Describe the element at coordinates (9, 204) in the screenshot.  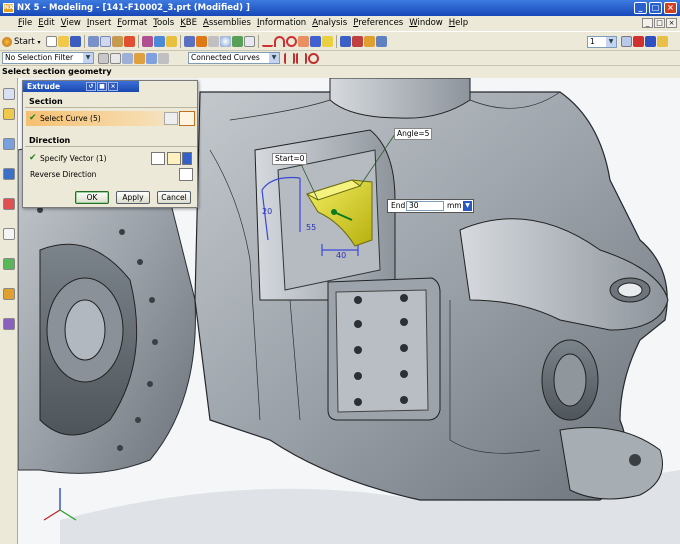
I see `palette-icon` at that location.